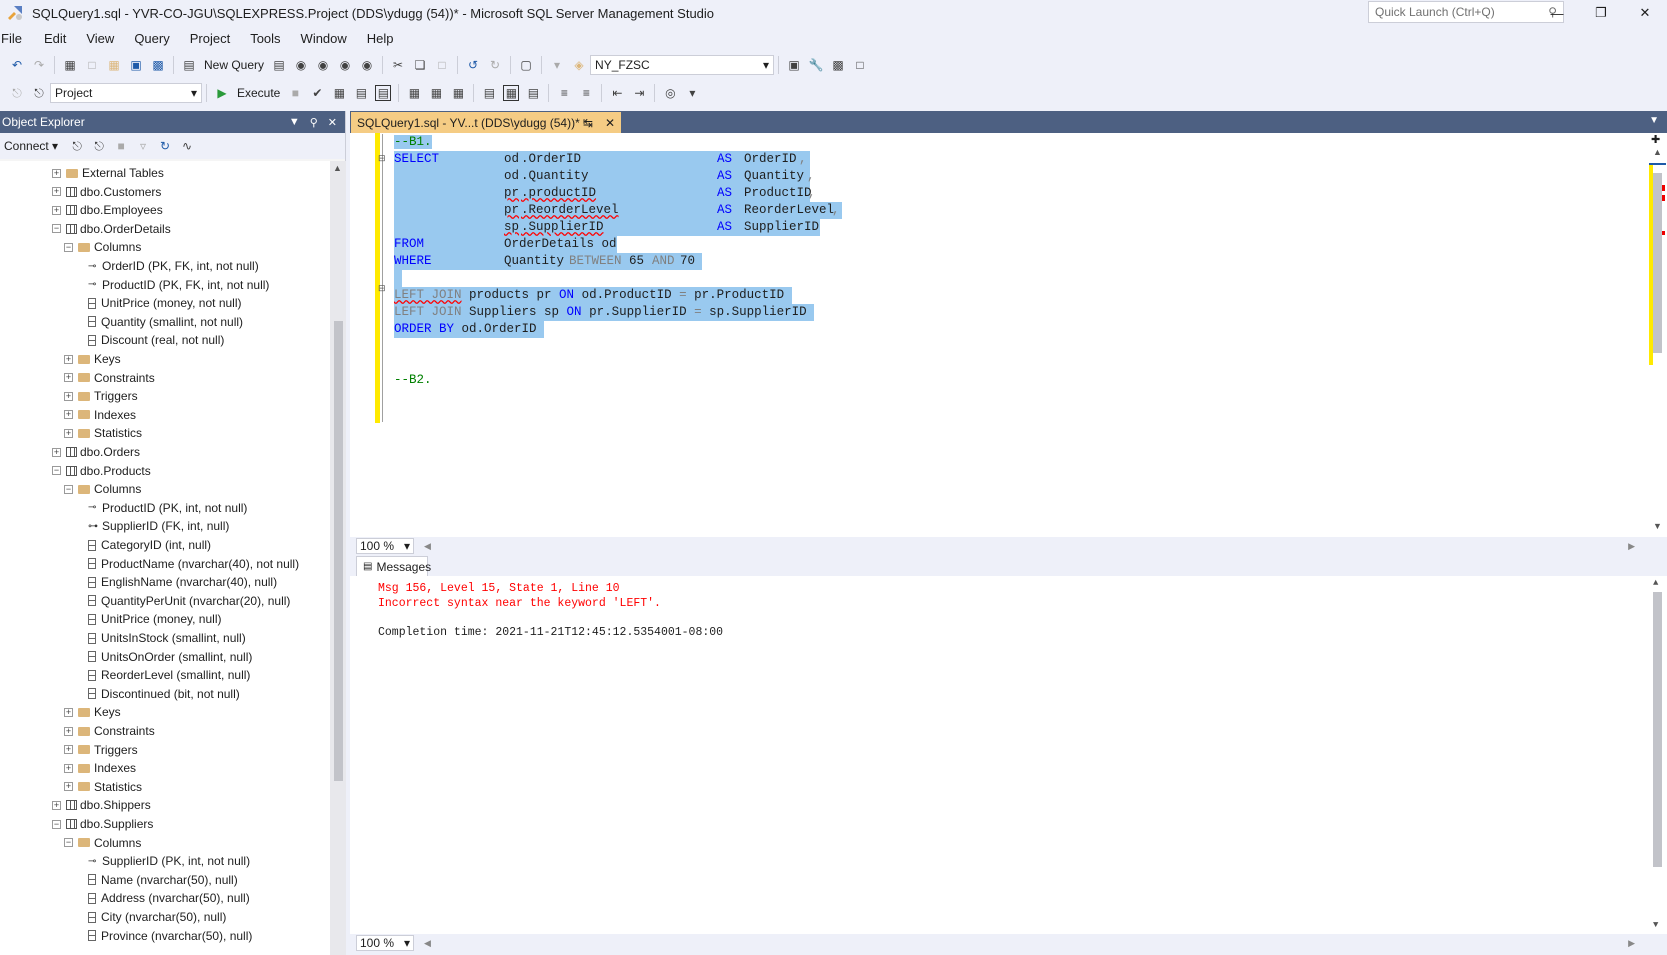 The image size is (1667, 955). What do you see at coordinates (193, 564) in the screenshot?
I see `tree-item: ProductName (nvarchar(40), not null)` at bounding box center [193, 564].